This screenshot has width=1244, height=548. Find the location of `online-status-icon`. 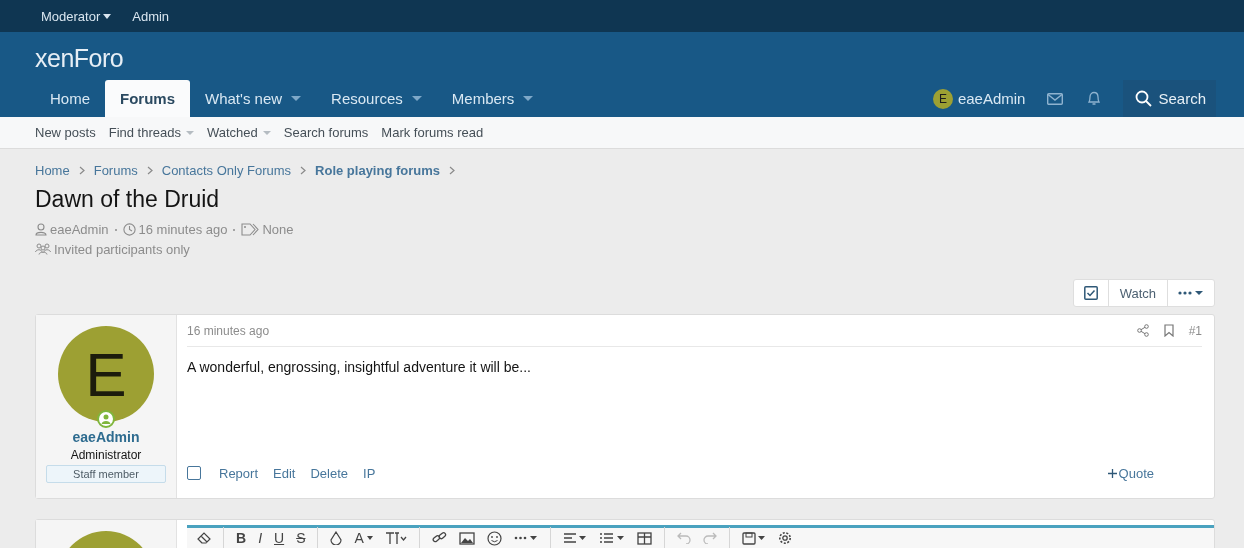

online-status-icon is located at coordinates (106, 419).